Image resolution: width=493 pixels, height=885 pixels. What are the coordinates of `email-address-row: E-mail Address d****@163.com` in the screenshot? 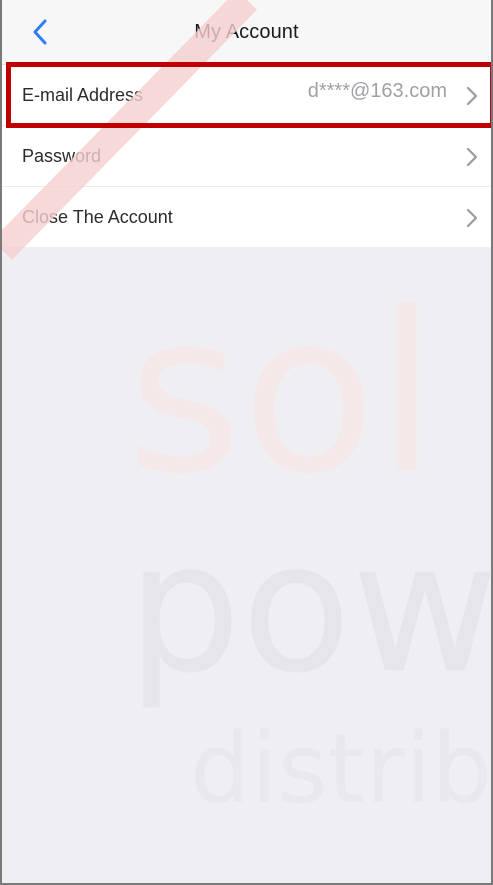 It's located at (246, 95).